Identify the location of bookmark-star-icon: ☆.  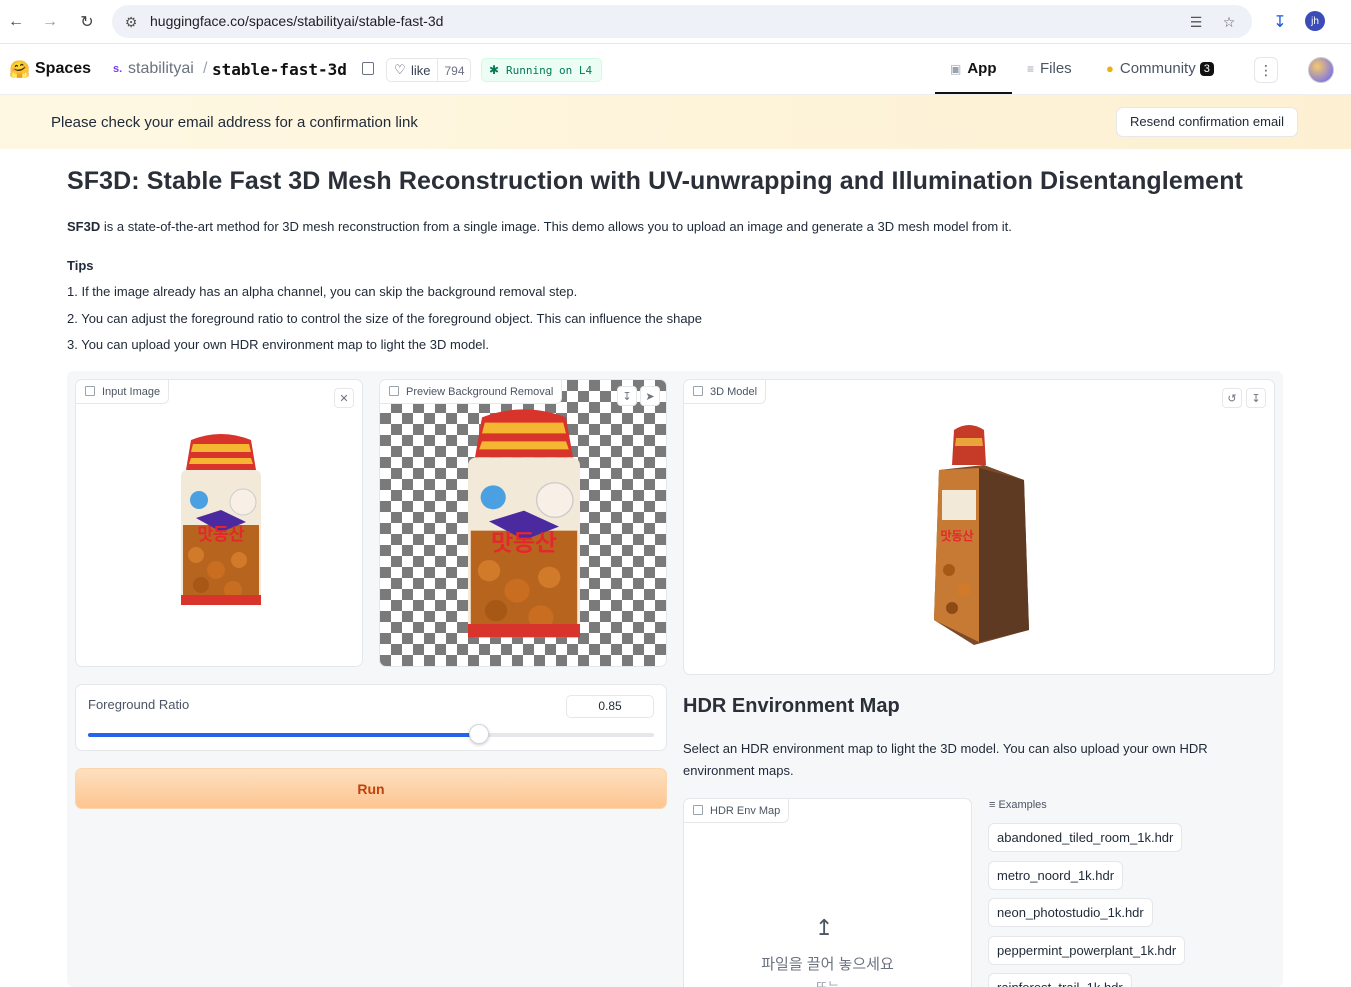
(1229, 22).